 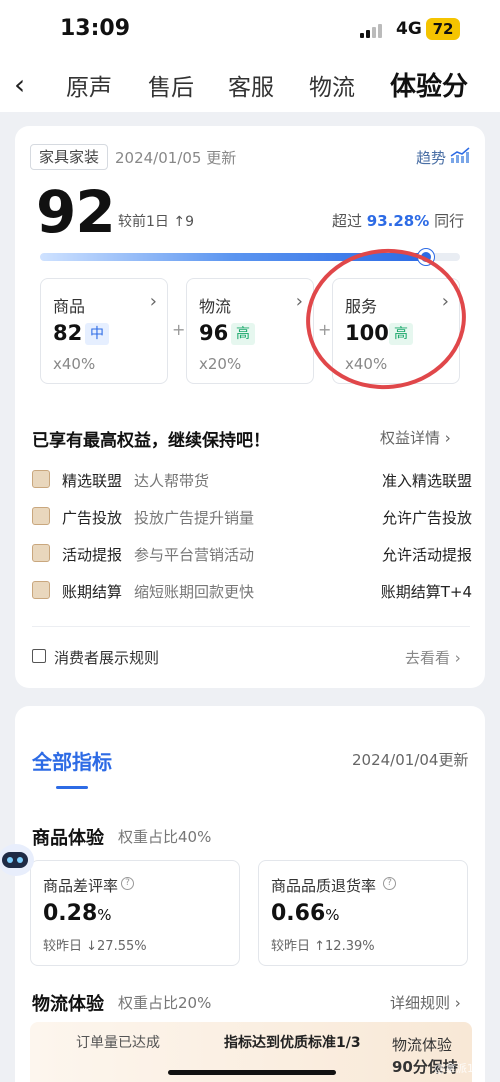 I want to click on ad-icon, so click(x=41, y=516).